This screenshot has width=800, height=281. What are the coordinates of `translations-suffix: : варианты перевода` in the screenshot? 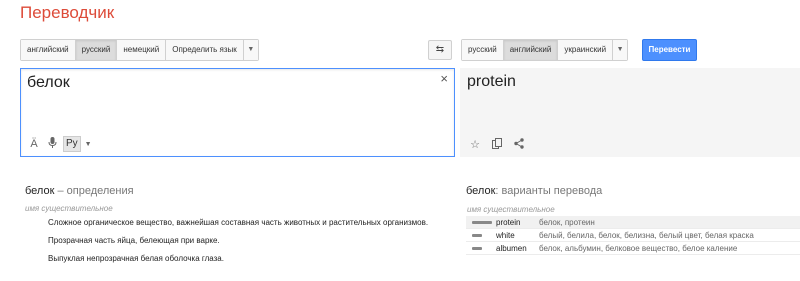 It's located at (549, 191).